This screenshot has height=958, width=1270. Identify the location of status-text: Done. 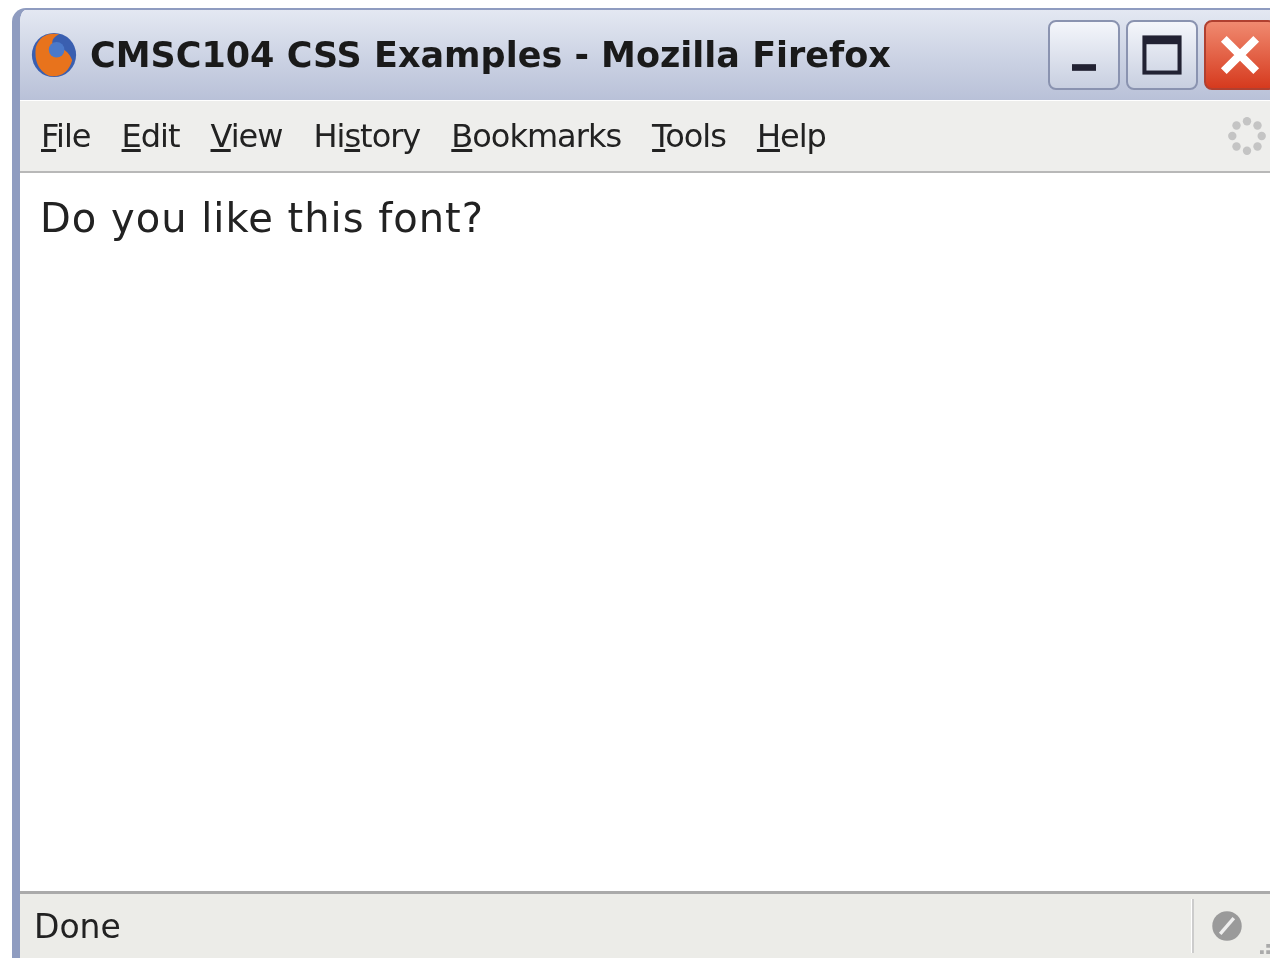
(77, 926).